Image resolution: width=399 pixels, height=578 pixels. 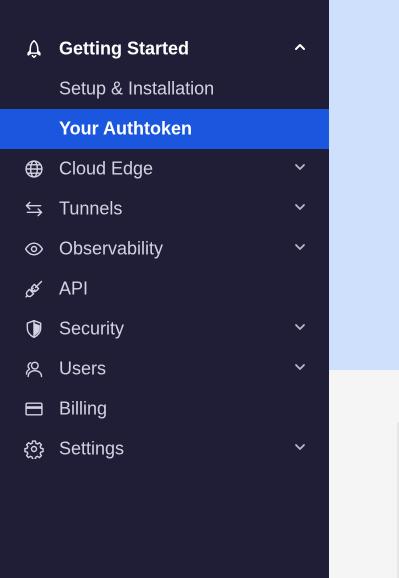 I want to click on sidebar-item-label: Security, so click(x=92, y=328).